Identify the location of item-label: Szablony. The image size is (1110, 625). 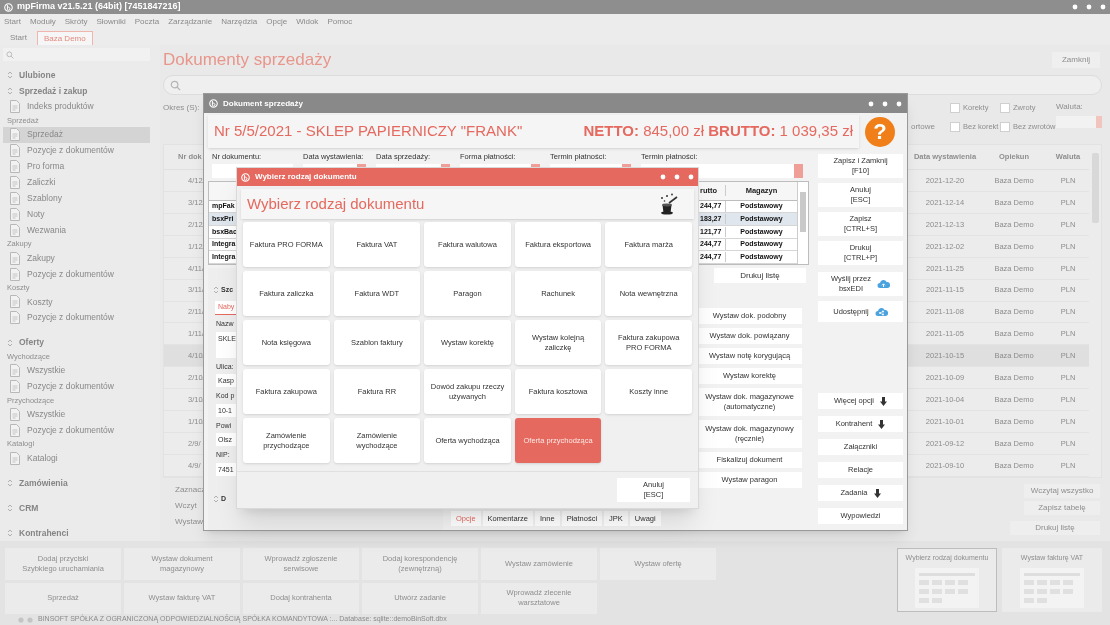
(44, 198).